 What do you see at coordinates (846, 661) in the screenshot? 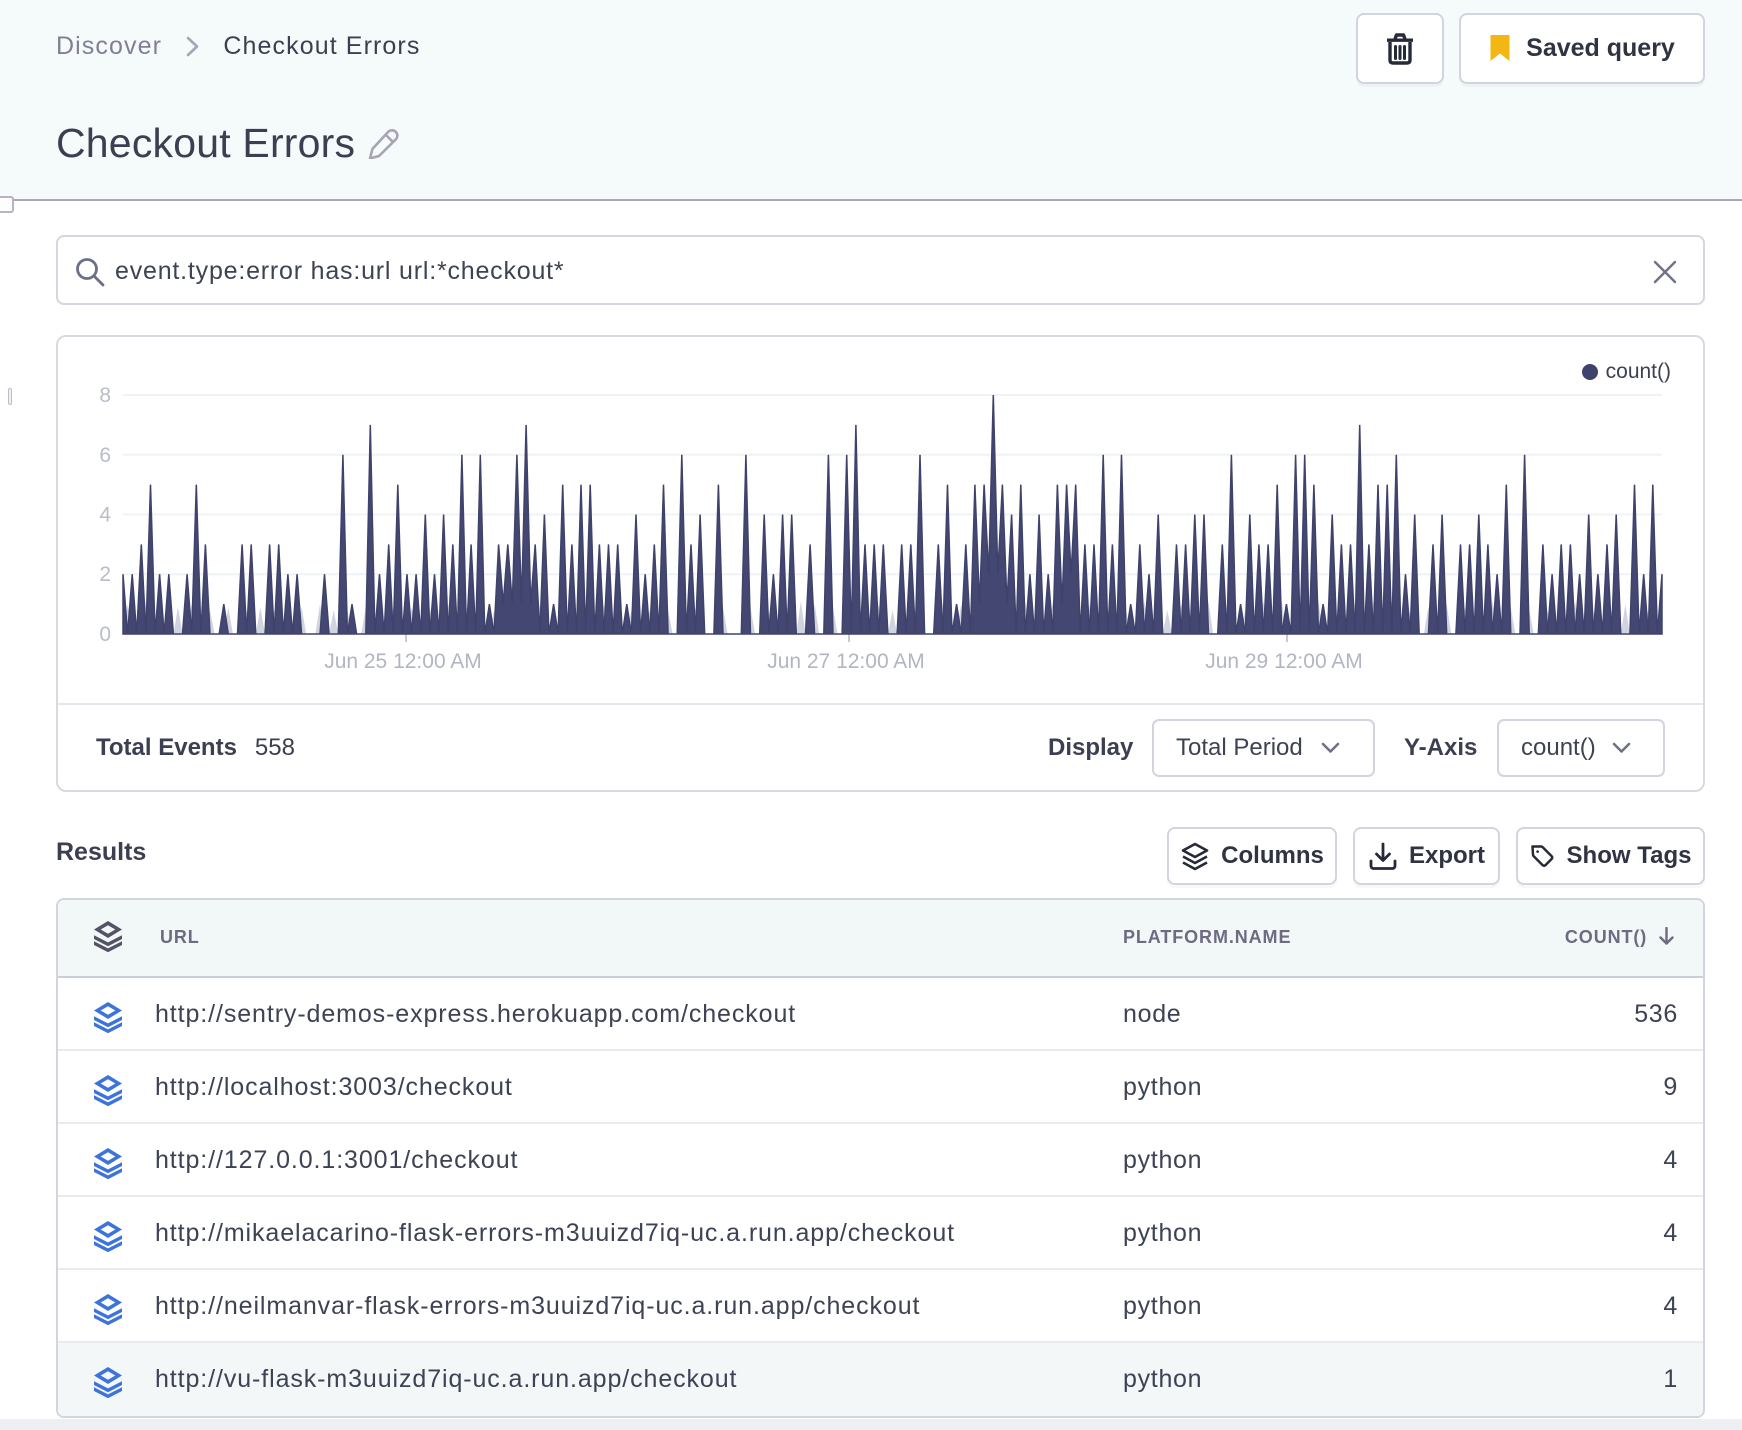
I see `svg-text: Jun 27 12:00 AM` at bounding box center [846, 661].